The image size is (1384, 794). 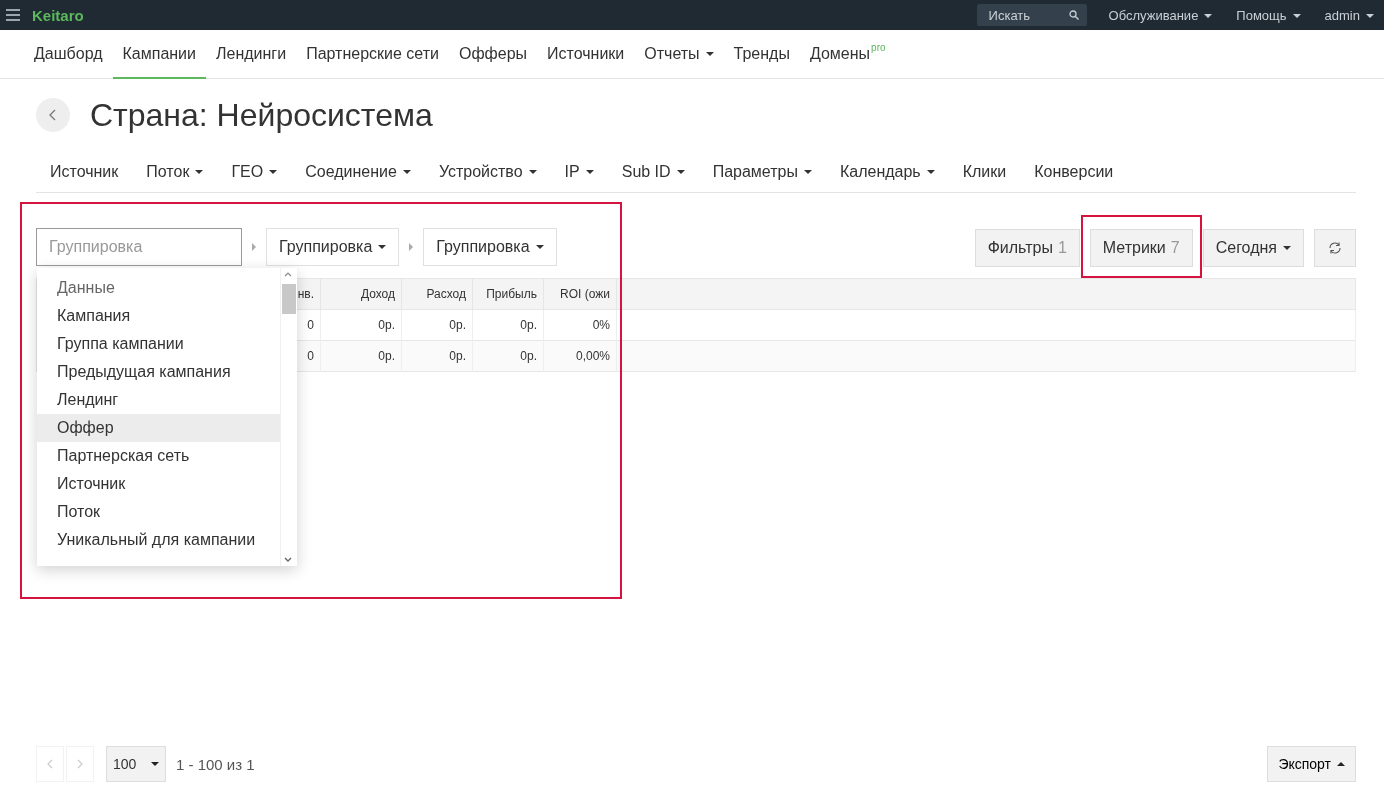 I want to click on nav-tab: Офферы, so click(x=493, y=54).